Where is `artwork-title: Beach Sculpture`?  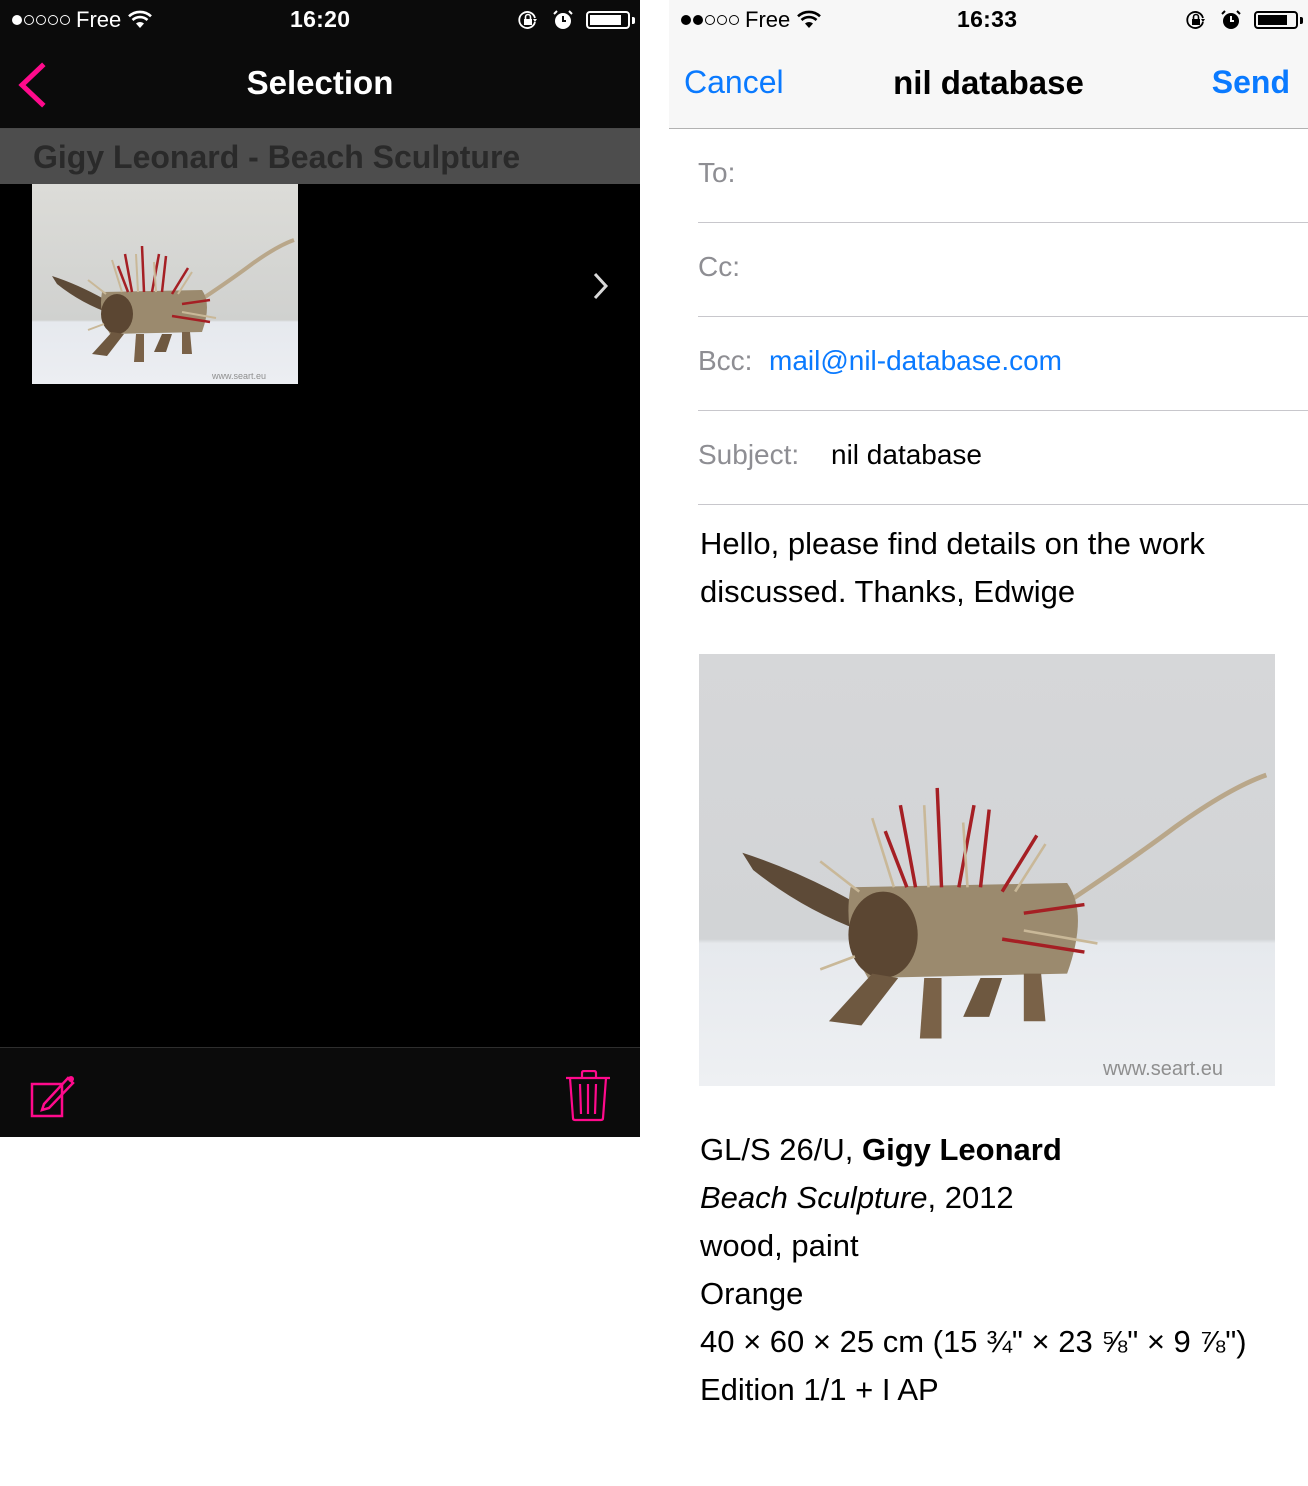
artwork-title: Beach Sculpture is located at coordinates (814, 1197).